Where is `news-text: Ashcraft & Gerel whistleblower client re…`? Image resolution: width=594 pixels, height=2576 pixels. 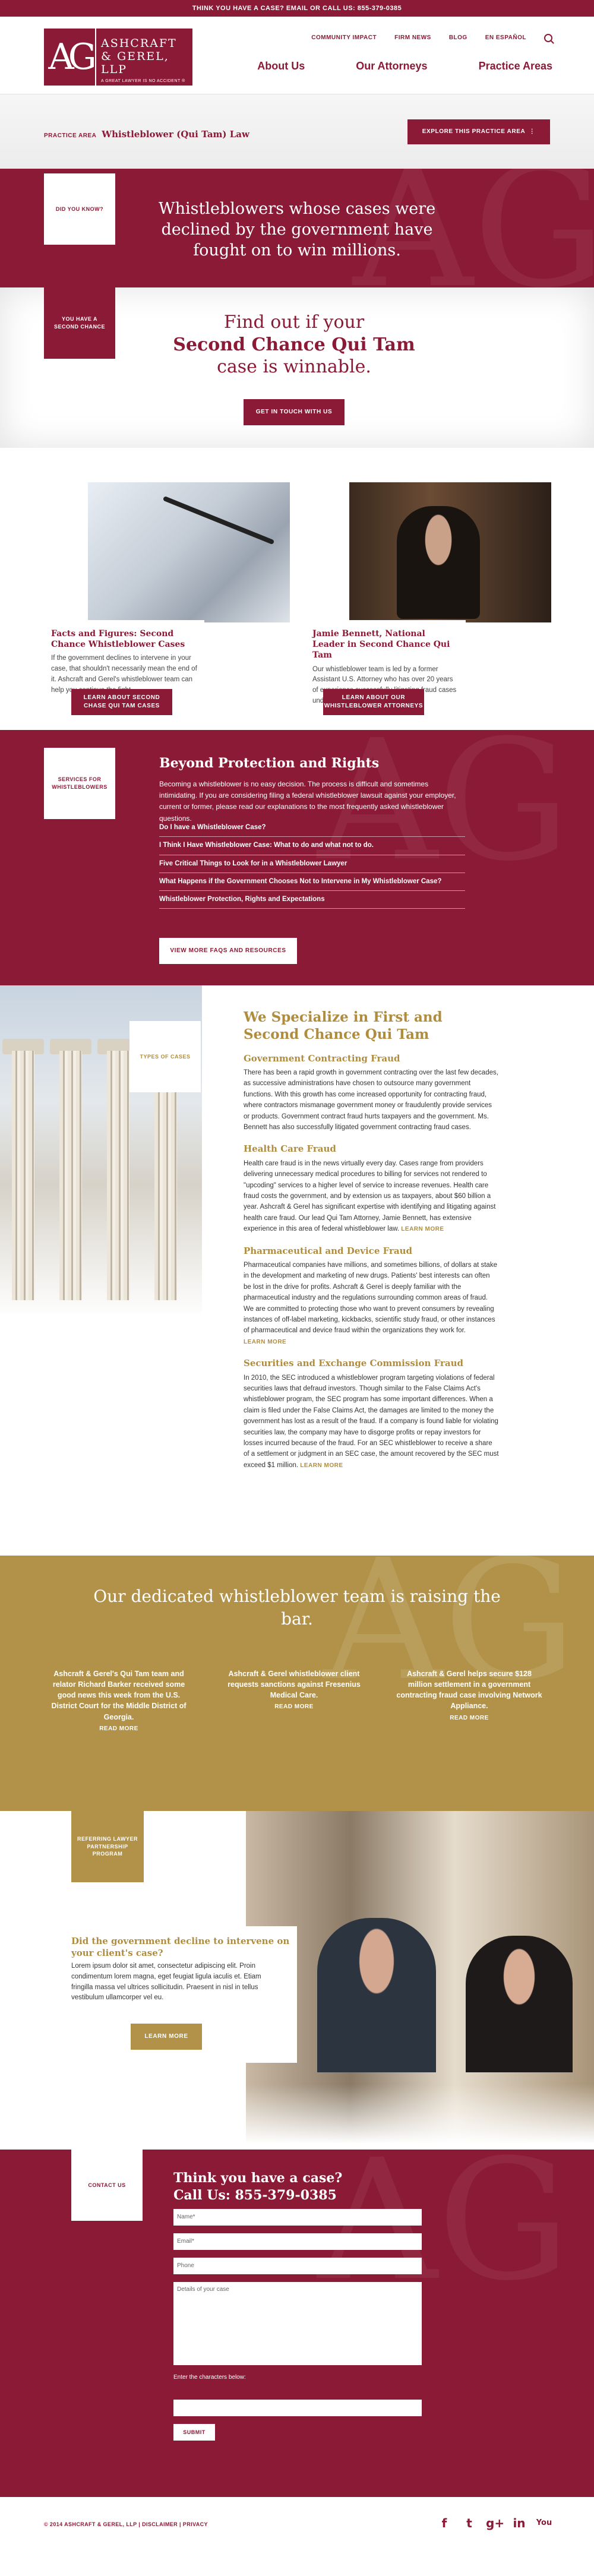 news-text: Ashcraft & Gerel whistleblower client re… is located at coordinates (294, 1685).